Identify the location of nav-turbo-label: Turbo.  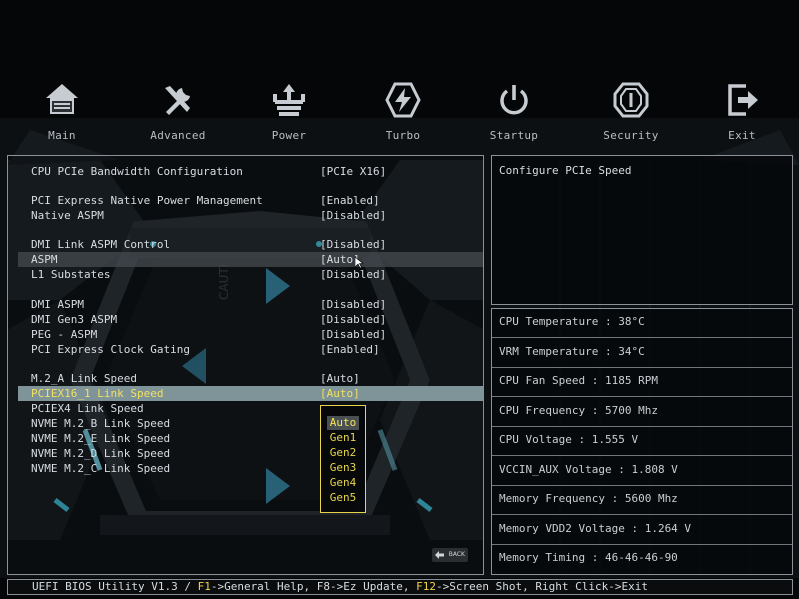
(403, 135).